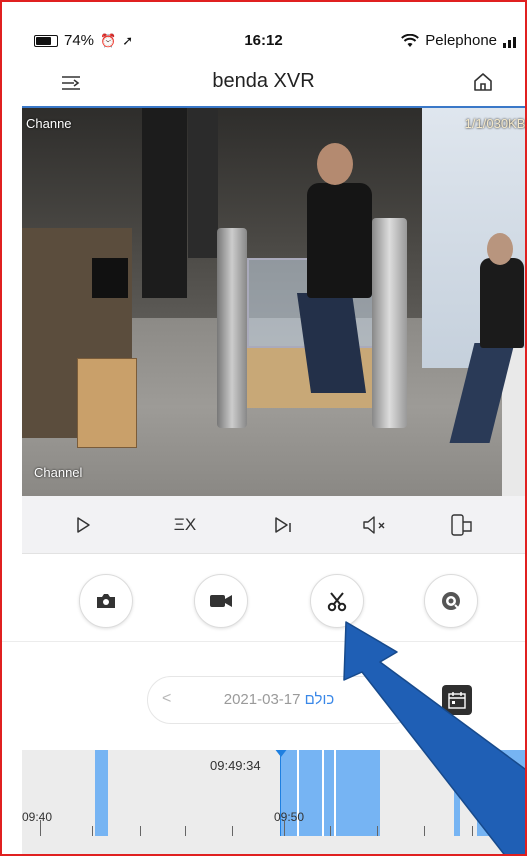  I want to click on rotate-screen-icon, so click(462, 525).